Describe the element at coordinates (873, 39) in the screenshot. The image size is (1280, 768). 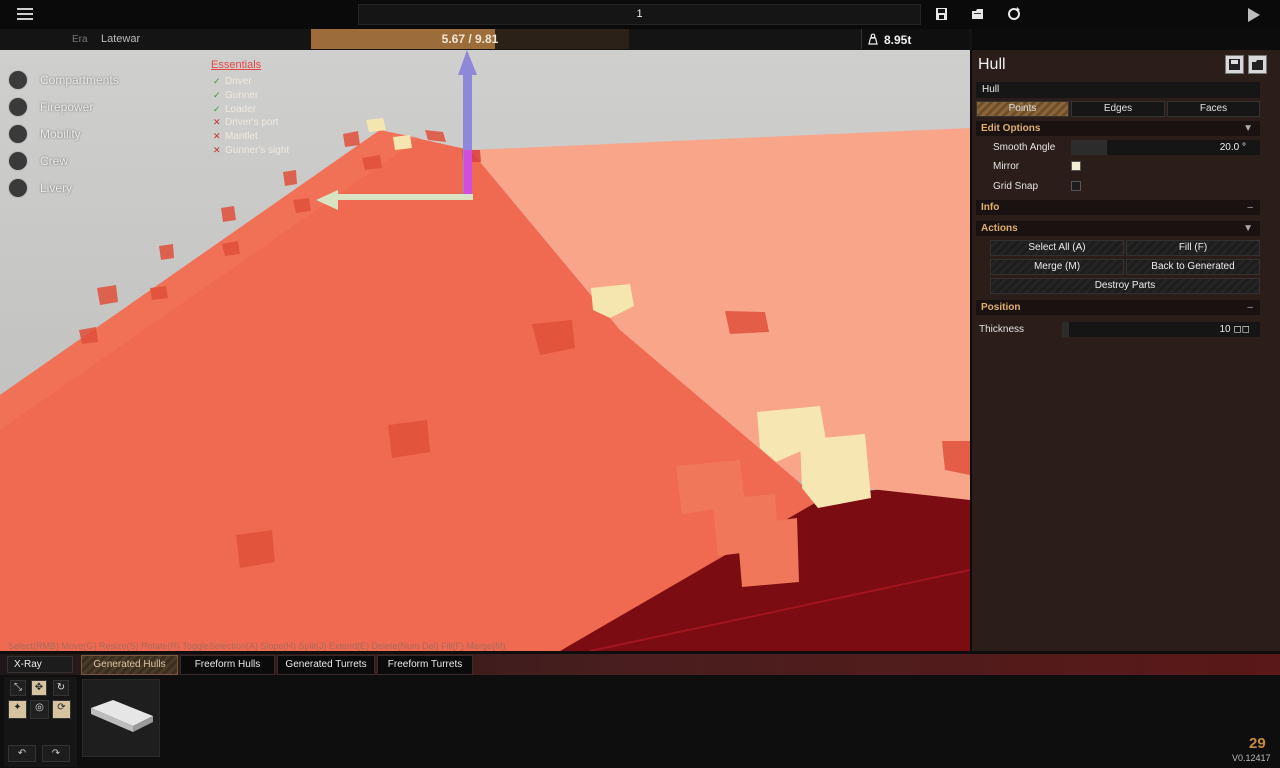
I see `weight-icon` at that location.